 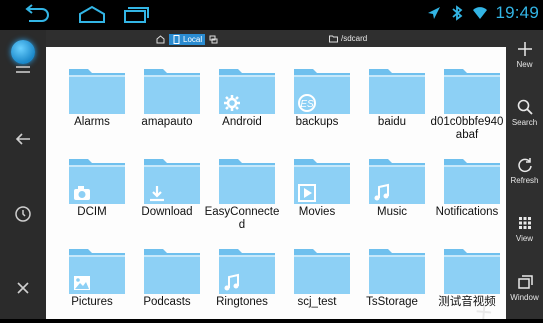 I want to click on folder-item: ES backups, so click(x=317, y=99).